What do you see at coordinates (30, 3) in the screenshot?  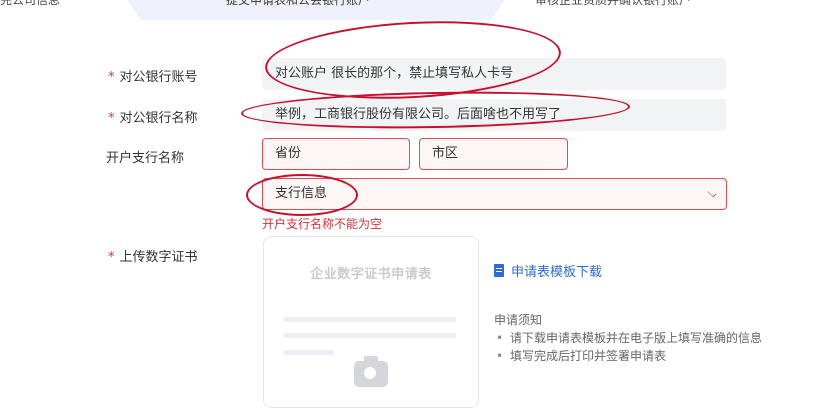 I see `step-company-info: 完公司信息` at bounding box center [30, 3].